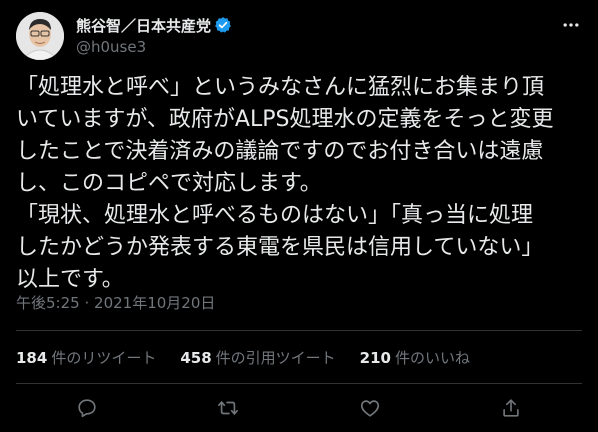  What do you see at coordinates (571, 25) in the screenshot?
I see `more-icon` at bounding box center [571, 25].